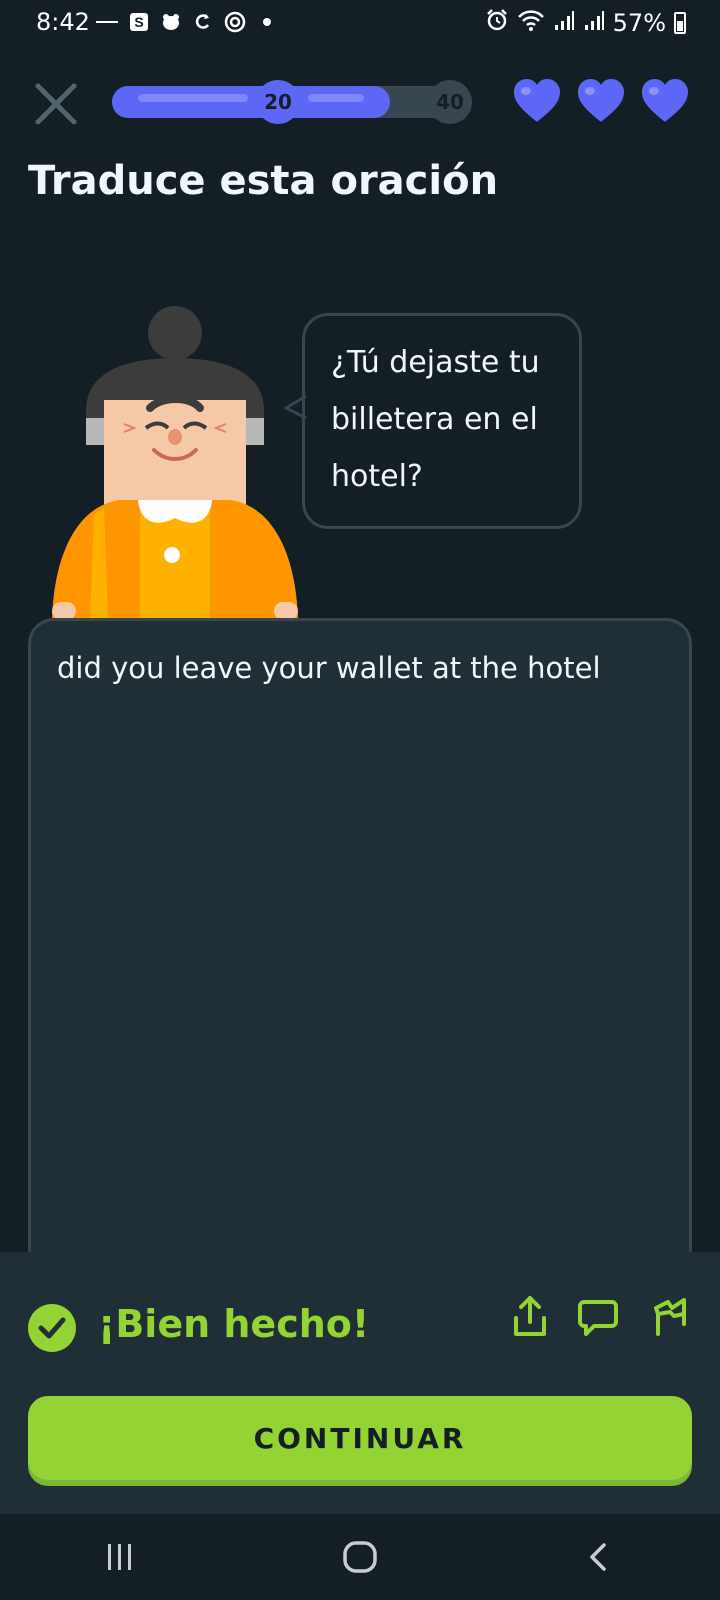 This screenshot has width=720, height=1600. What do you see at coordinates (639, 23) in the screenshot?
I see `battery-percent: 57%` at bounding box center [639, 23].